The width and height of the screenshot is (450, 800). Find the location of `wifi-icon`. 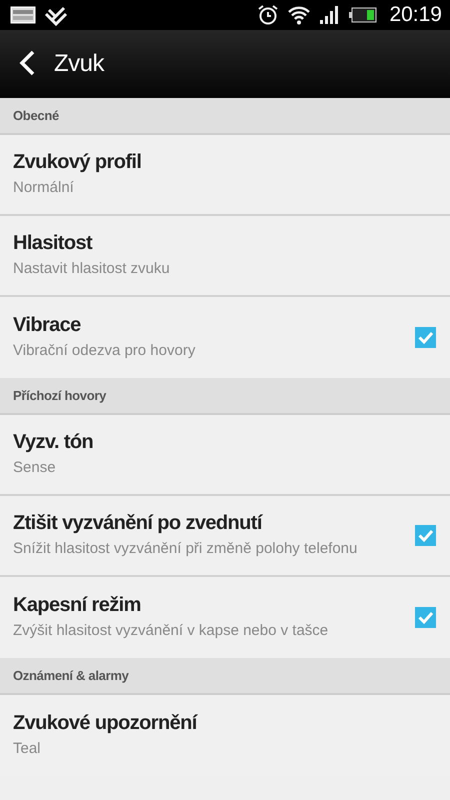

wifi-icon is located at coordinates (299, 15).